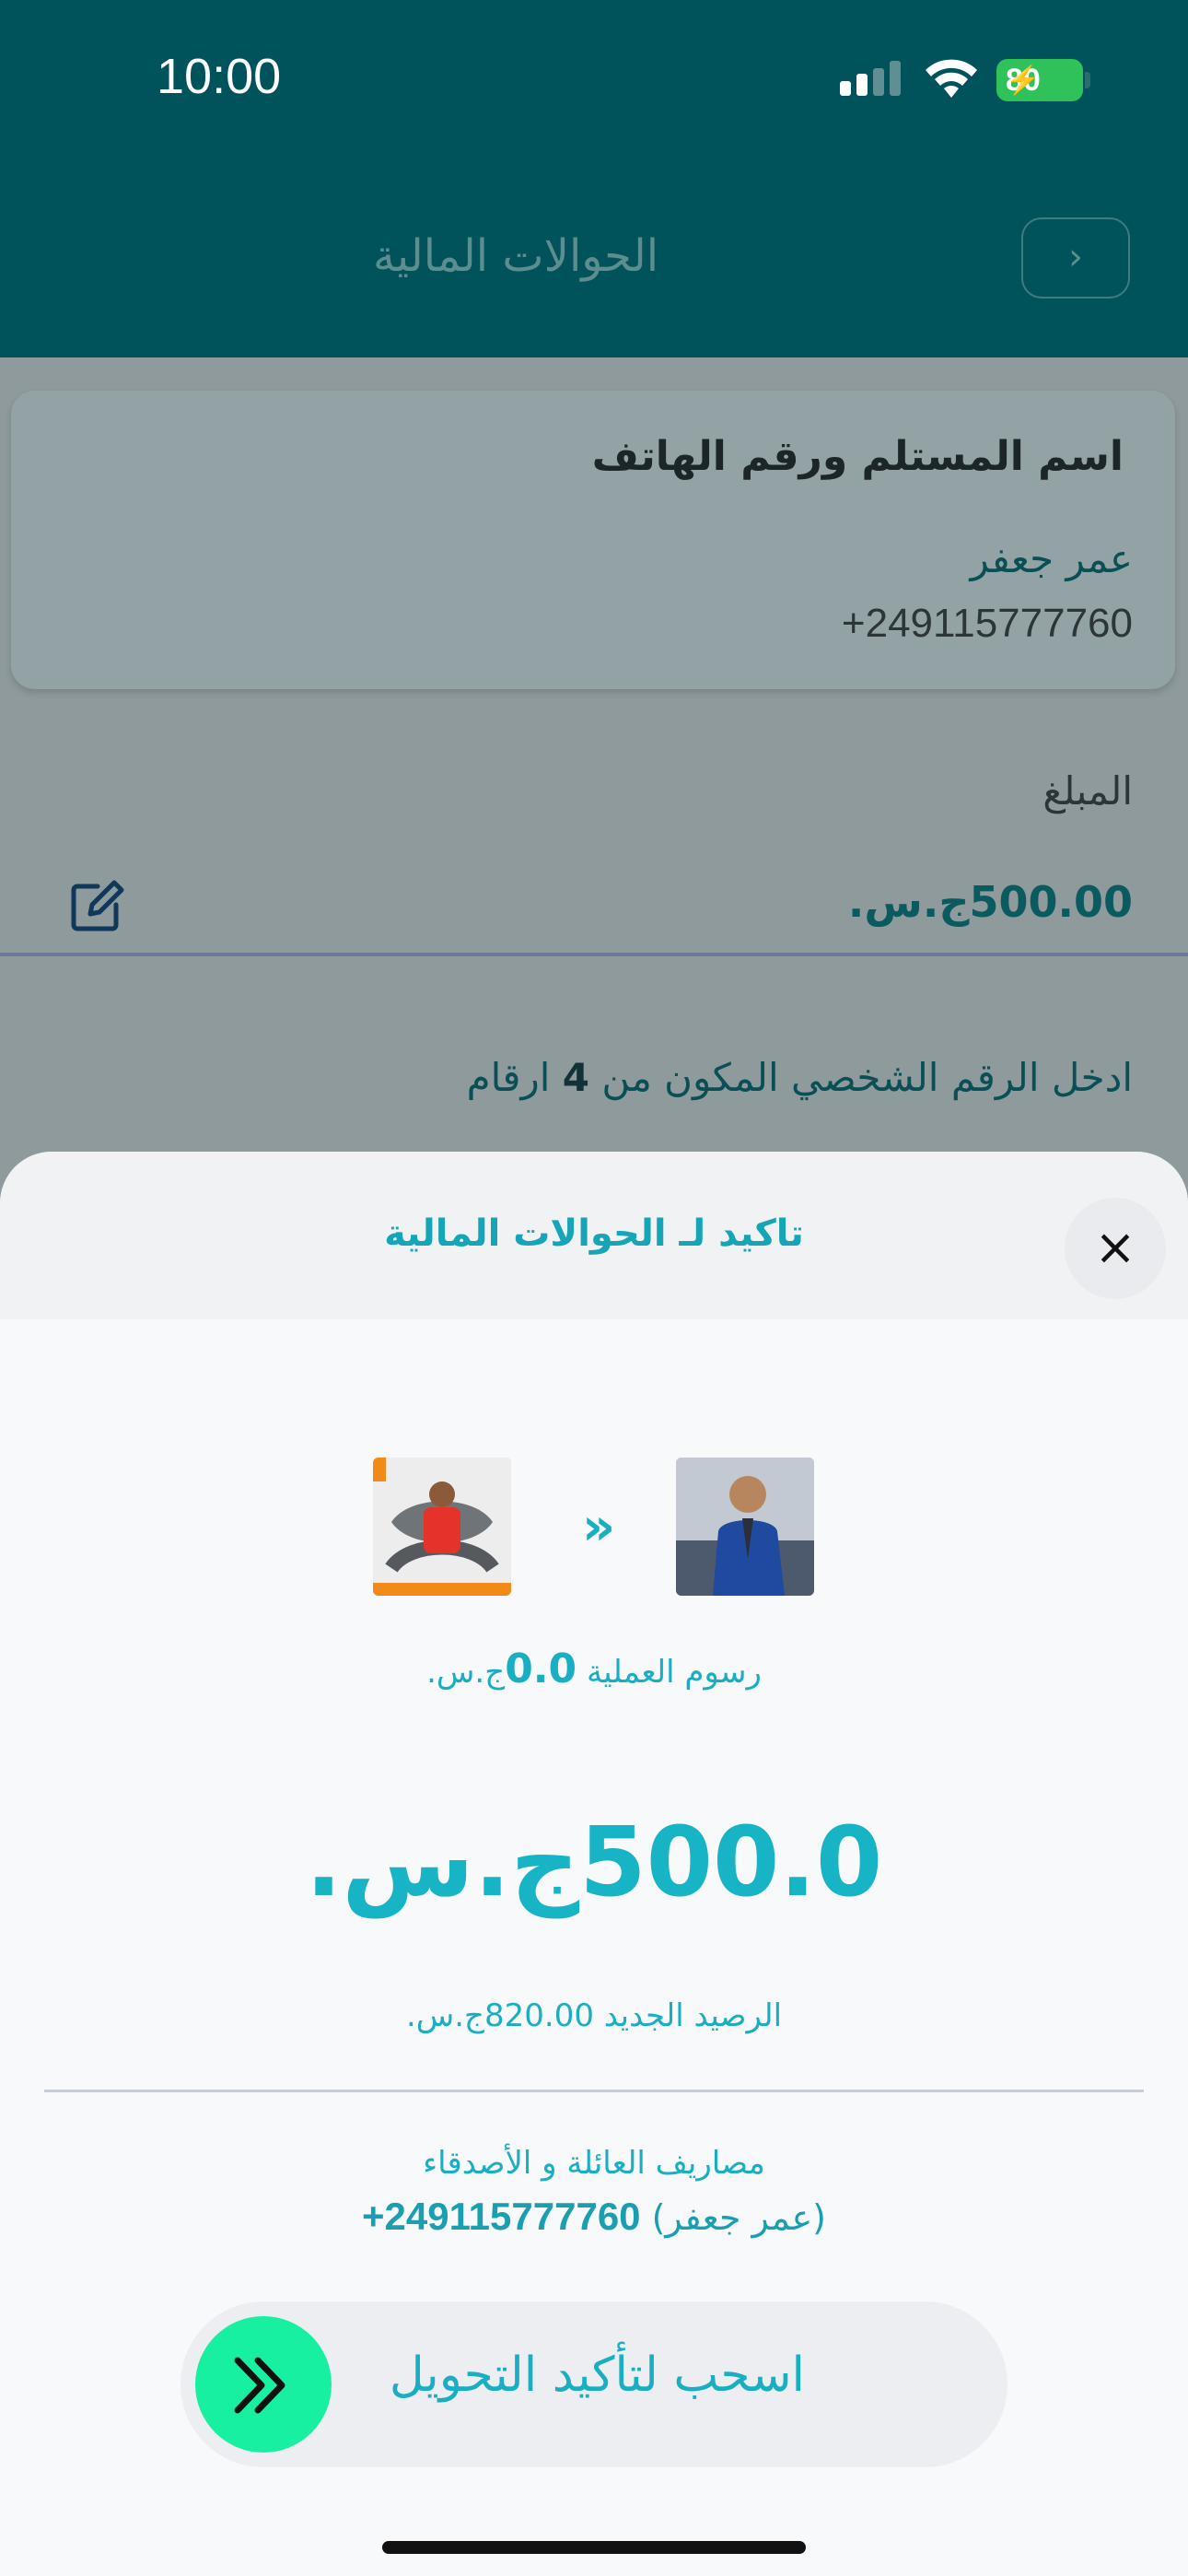 The image size is (1188, 2576). Describe the element at coordinates (541, 1668) in the screenshot. I see `fees-value: 0.0` at that location.